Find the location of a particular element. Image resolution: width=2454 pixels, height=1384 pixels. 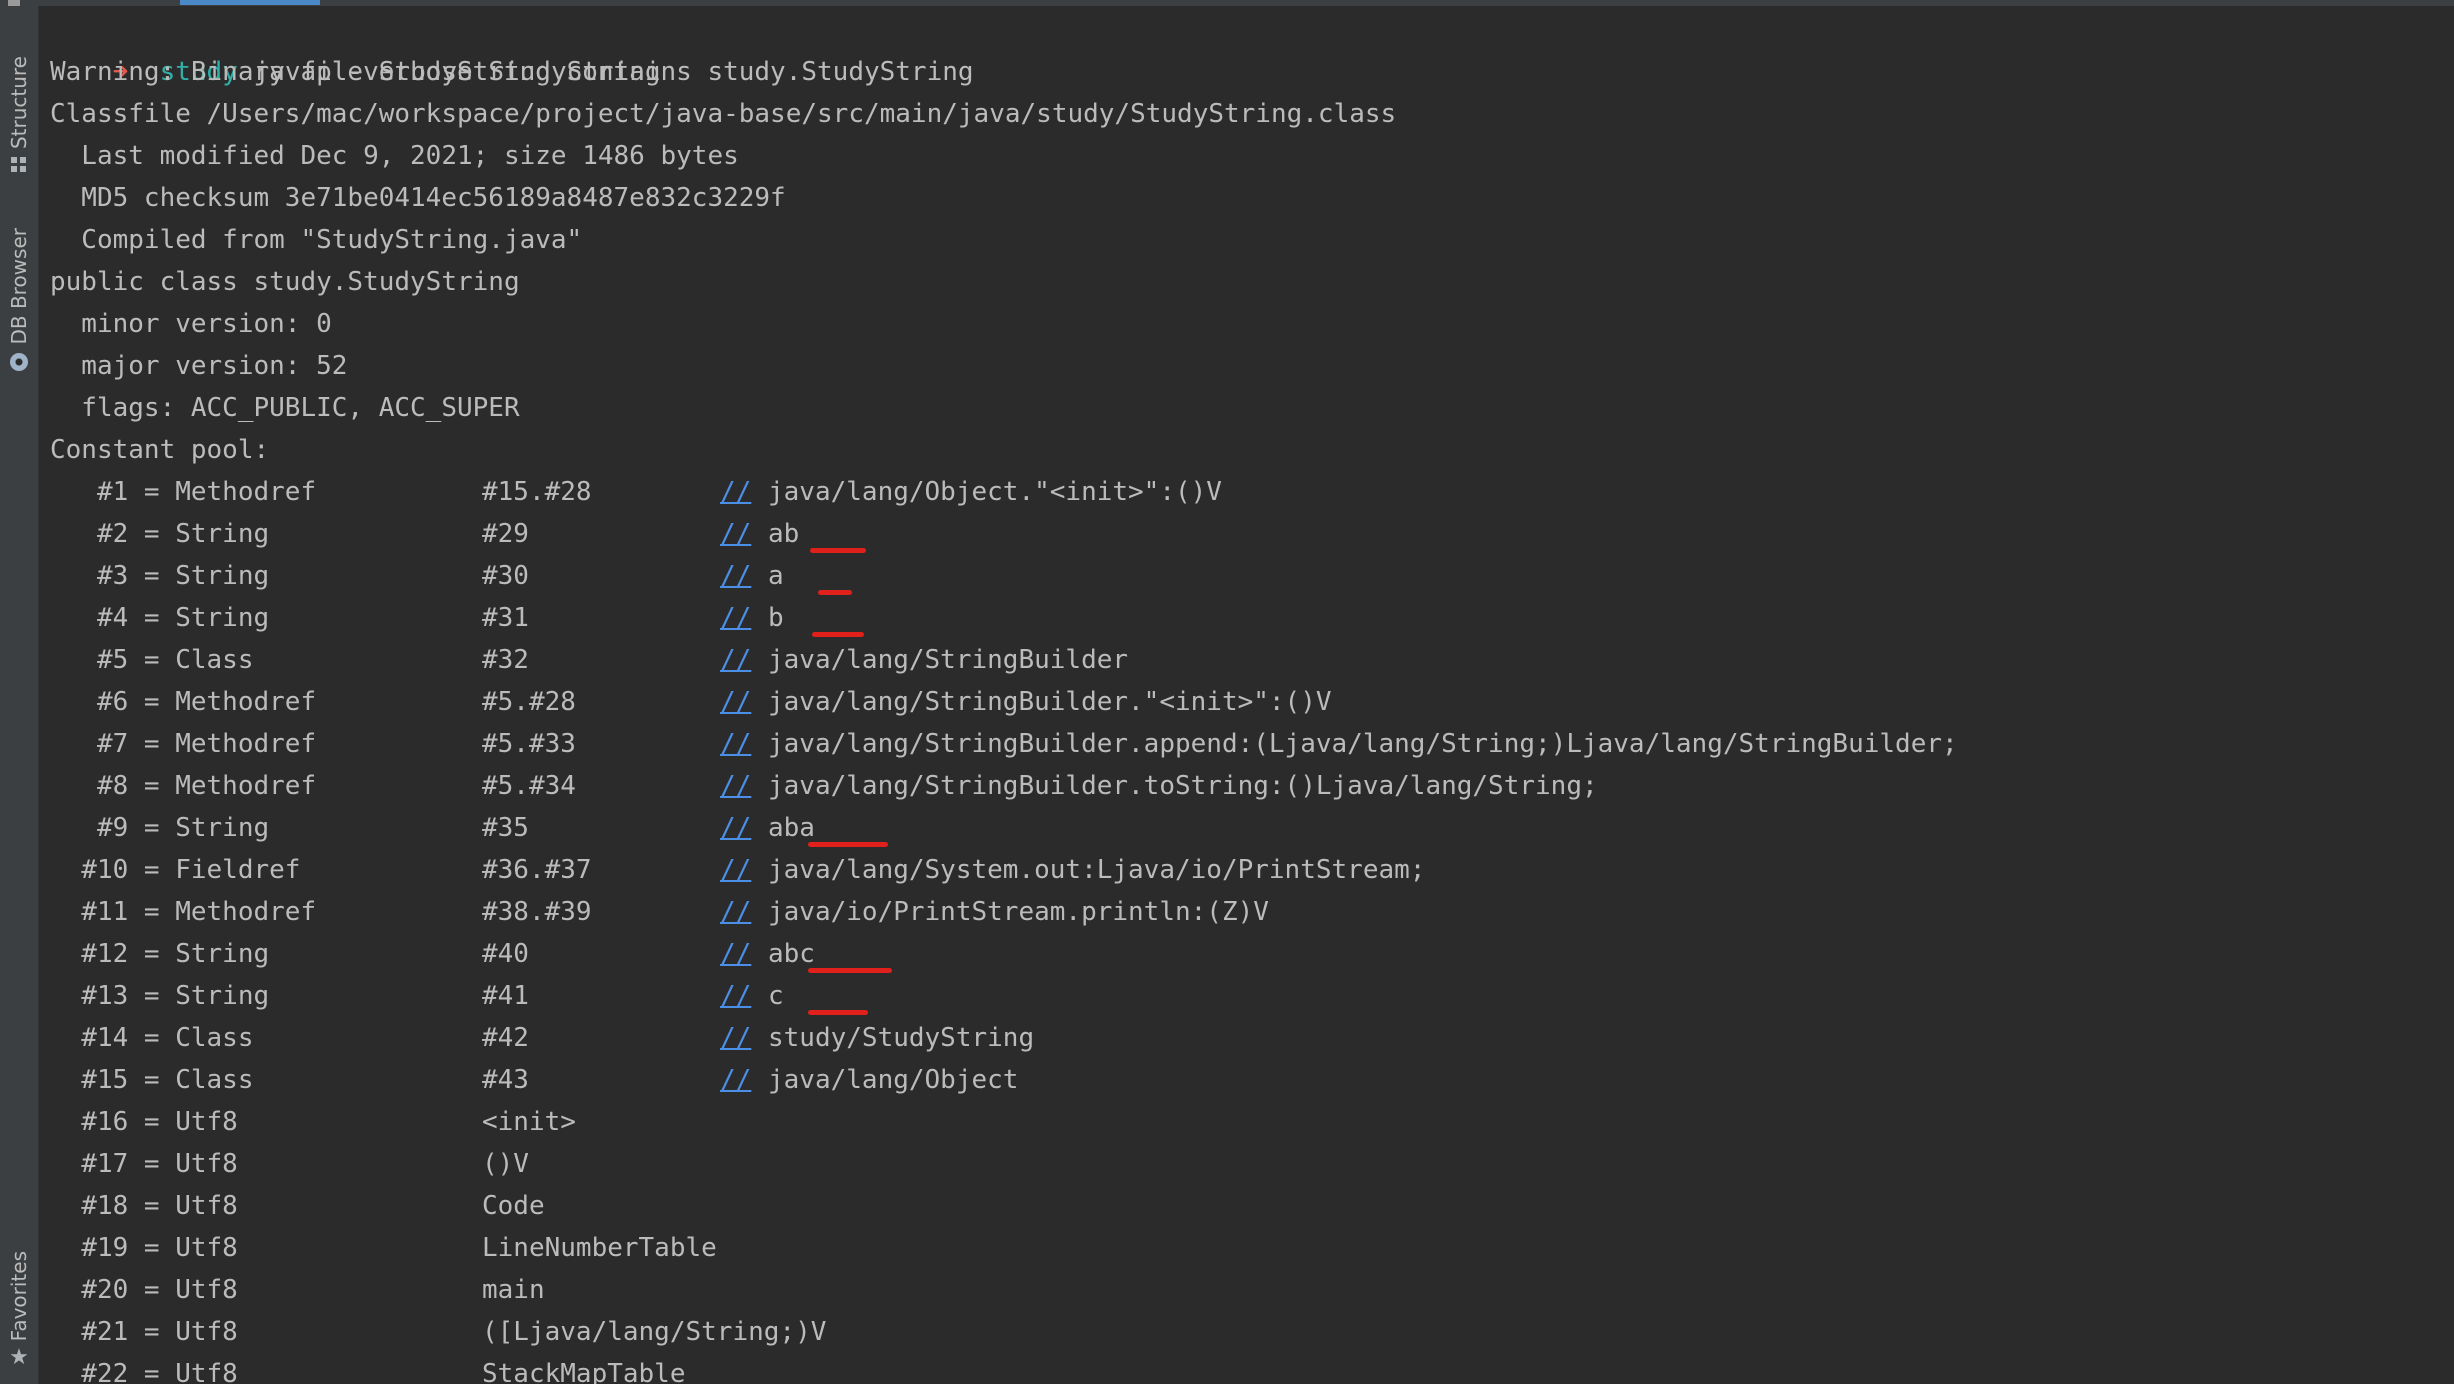

active-tab-indicator is located at coordinates (250, 2).